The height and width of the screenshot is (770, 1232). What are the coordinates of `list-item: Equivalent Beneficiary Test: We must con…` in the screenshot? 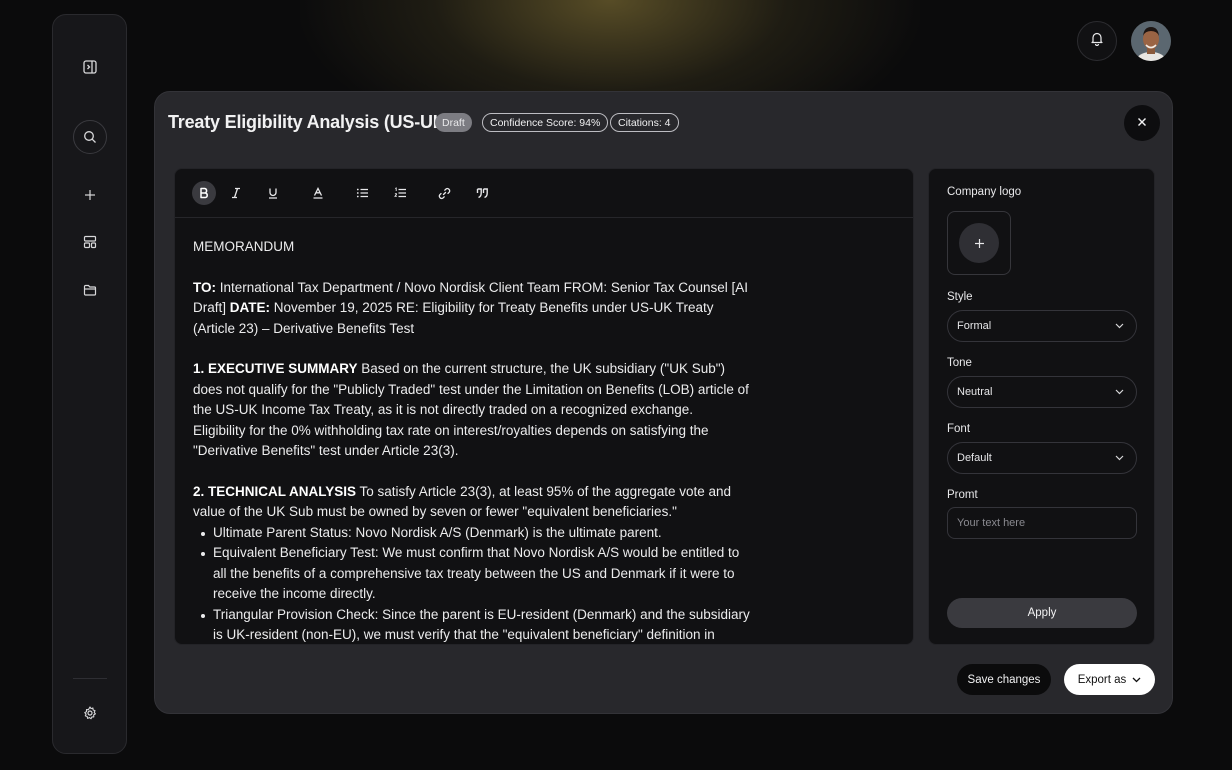 It's located at (473, 574).